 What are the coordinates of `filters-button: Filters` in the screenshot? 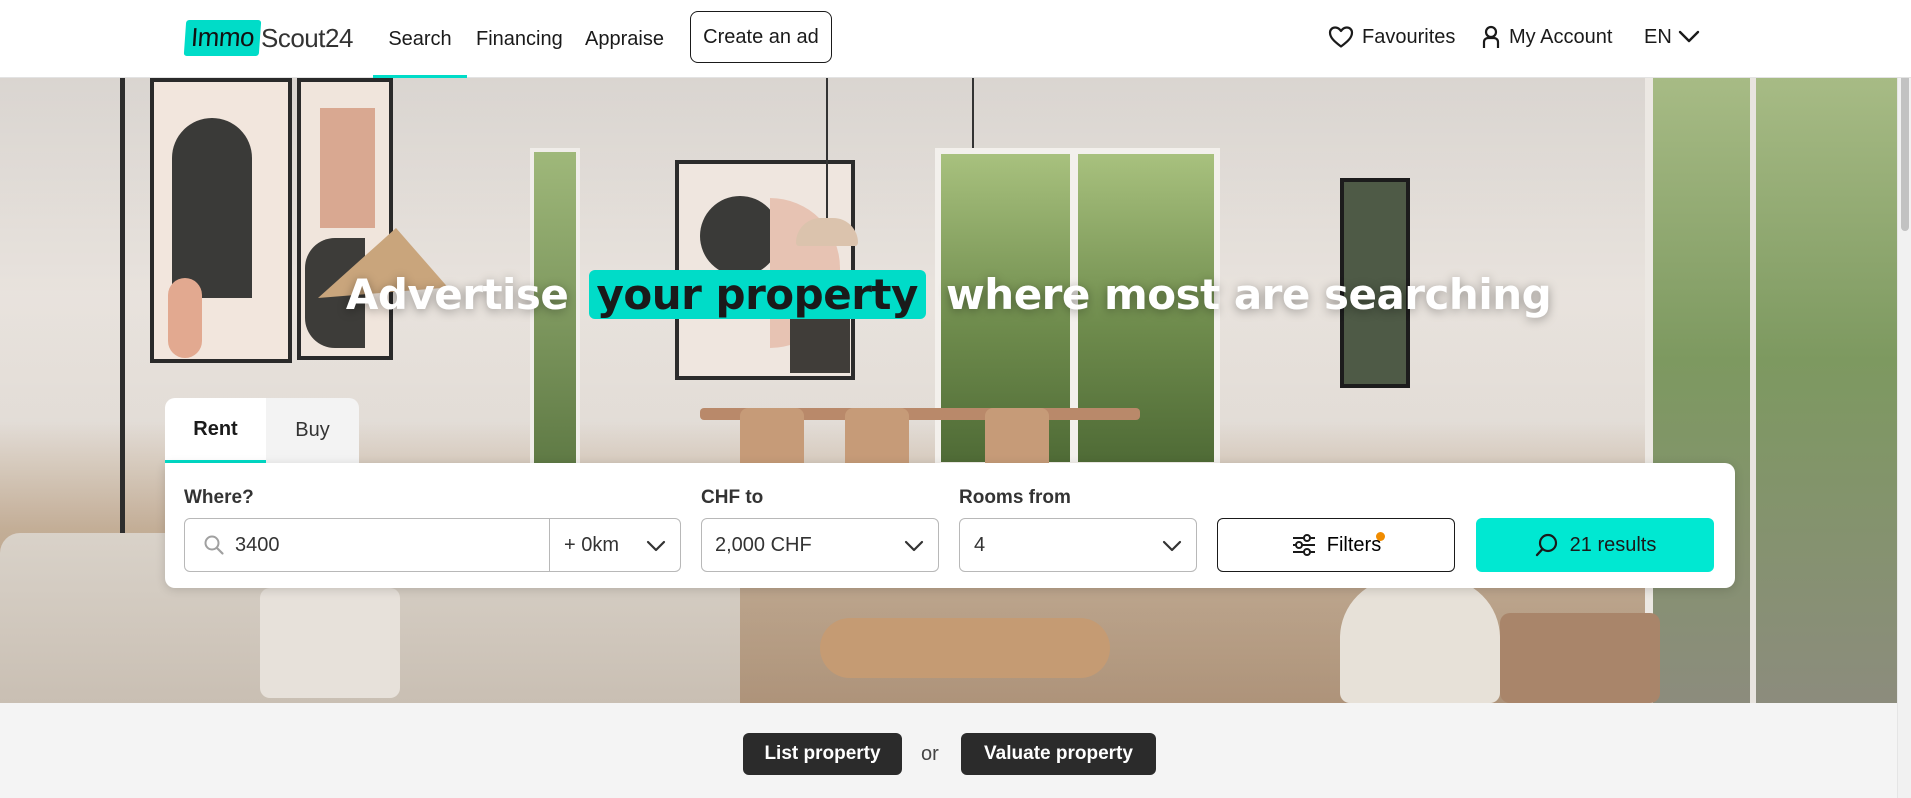 It's located at (1336, 545).